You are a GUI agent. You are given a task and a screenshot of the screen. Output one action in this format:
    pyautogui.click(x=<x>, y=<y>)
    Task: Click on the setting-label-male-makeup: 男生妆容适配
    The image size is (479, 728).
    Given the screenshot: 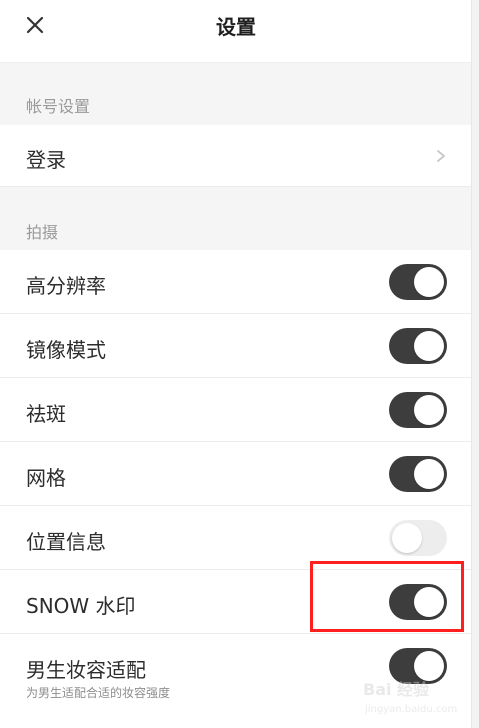 What is the action you would take?
    pyautogui.click(x=86, y=670)
    